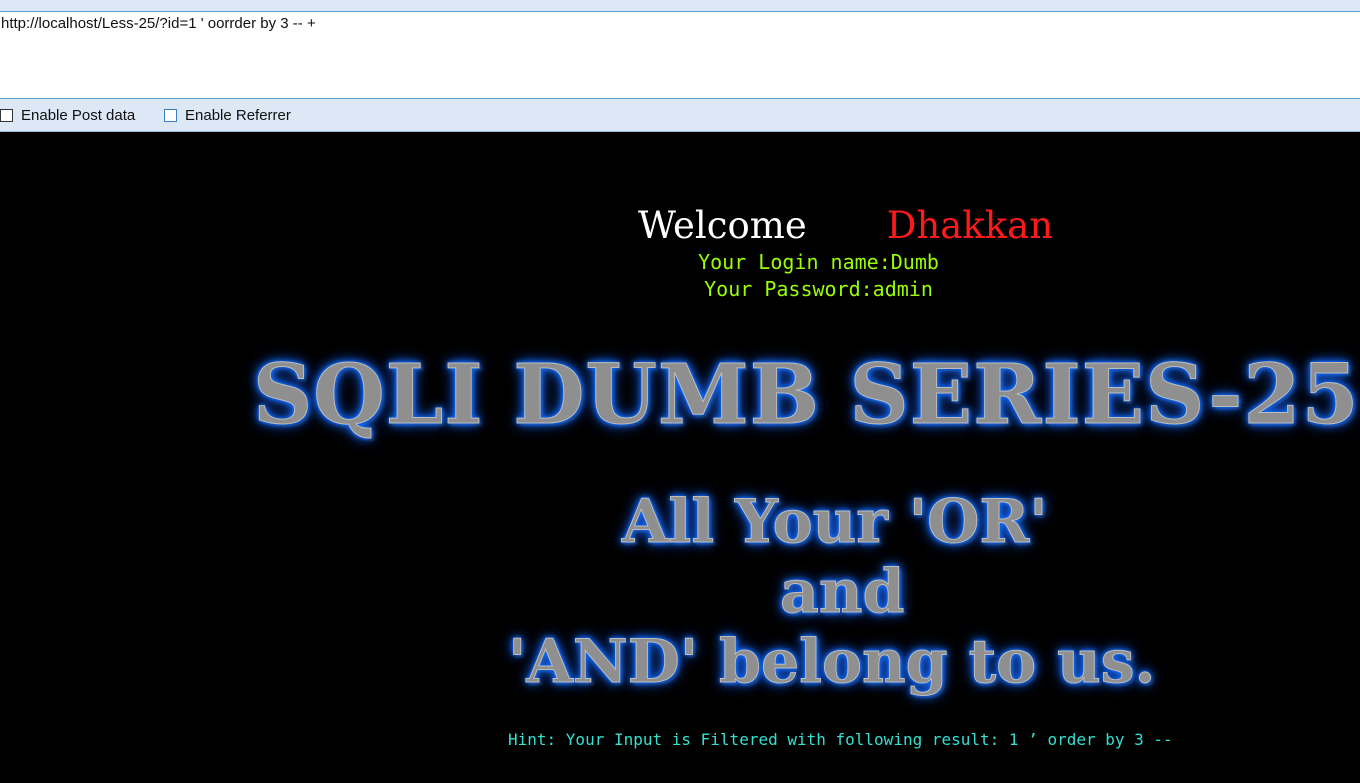 The width and height of the screenshot is (1360, 783). I want to click on password-text: Your Password:admin, so click(818, 289).